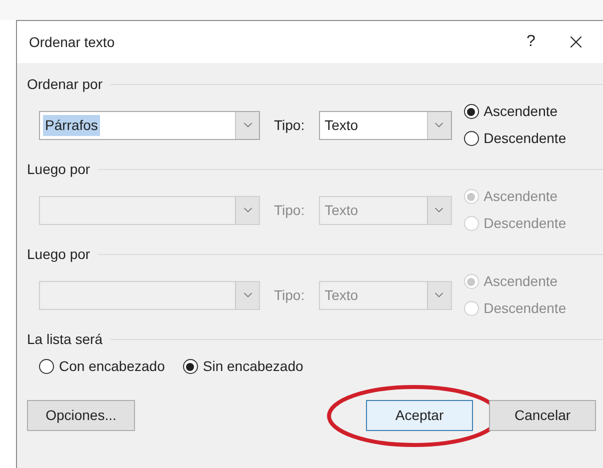  What do you see at coordinates (419, 415) in the screenshot?
I see `dialog-button: Aceptar` at bounding box center [419, 415].